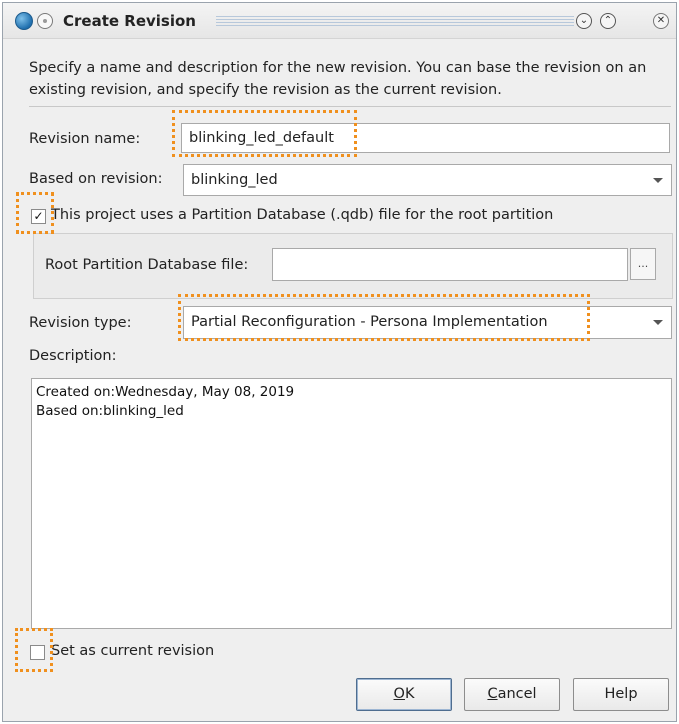 This screenshot has width=679, height=724. I want to click on set-current-label: Set as current revision, so click(132, 651).